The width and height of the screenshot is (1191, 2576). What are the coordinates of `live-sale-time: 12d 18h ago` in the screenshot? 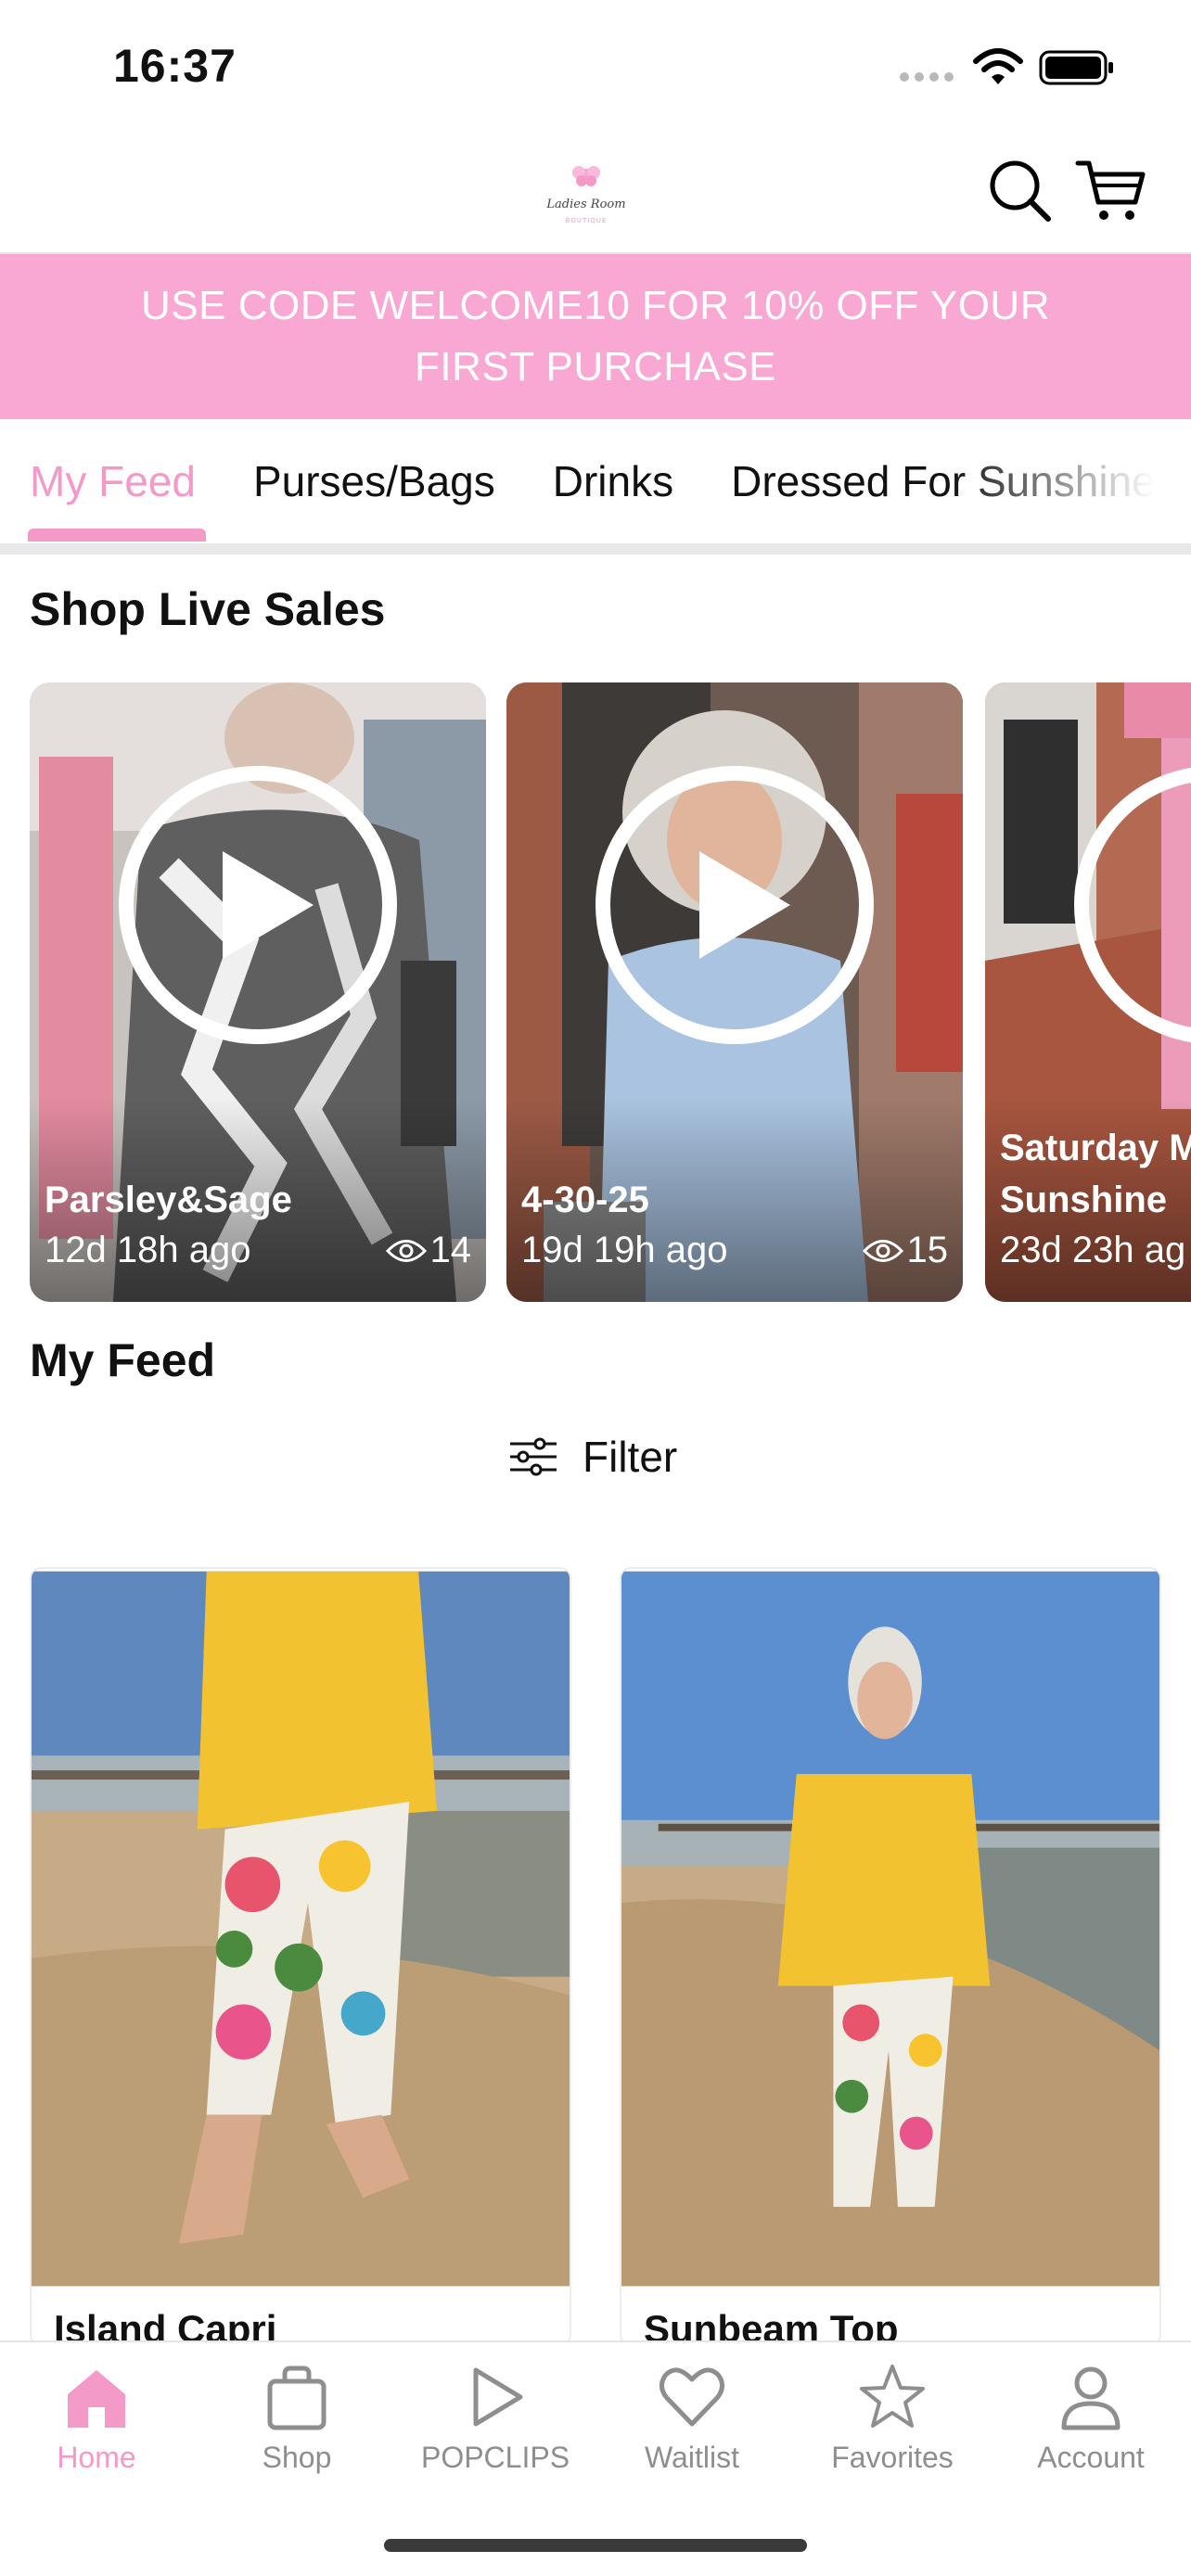 It's located at (148, 1250).